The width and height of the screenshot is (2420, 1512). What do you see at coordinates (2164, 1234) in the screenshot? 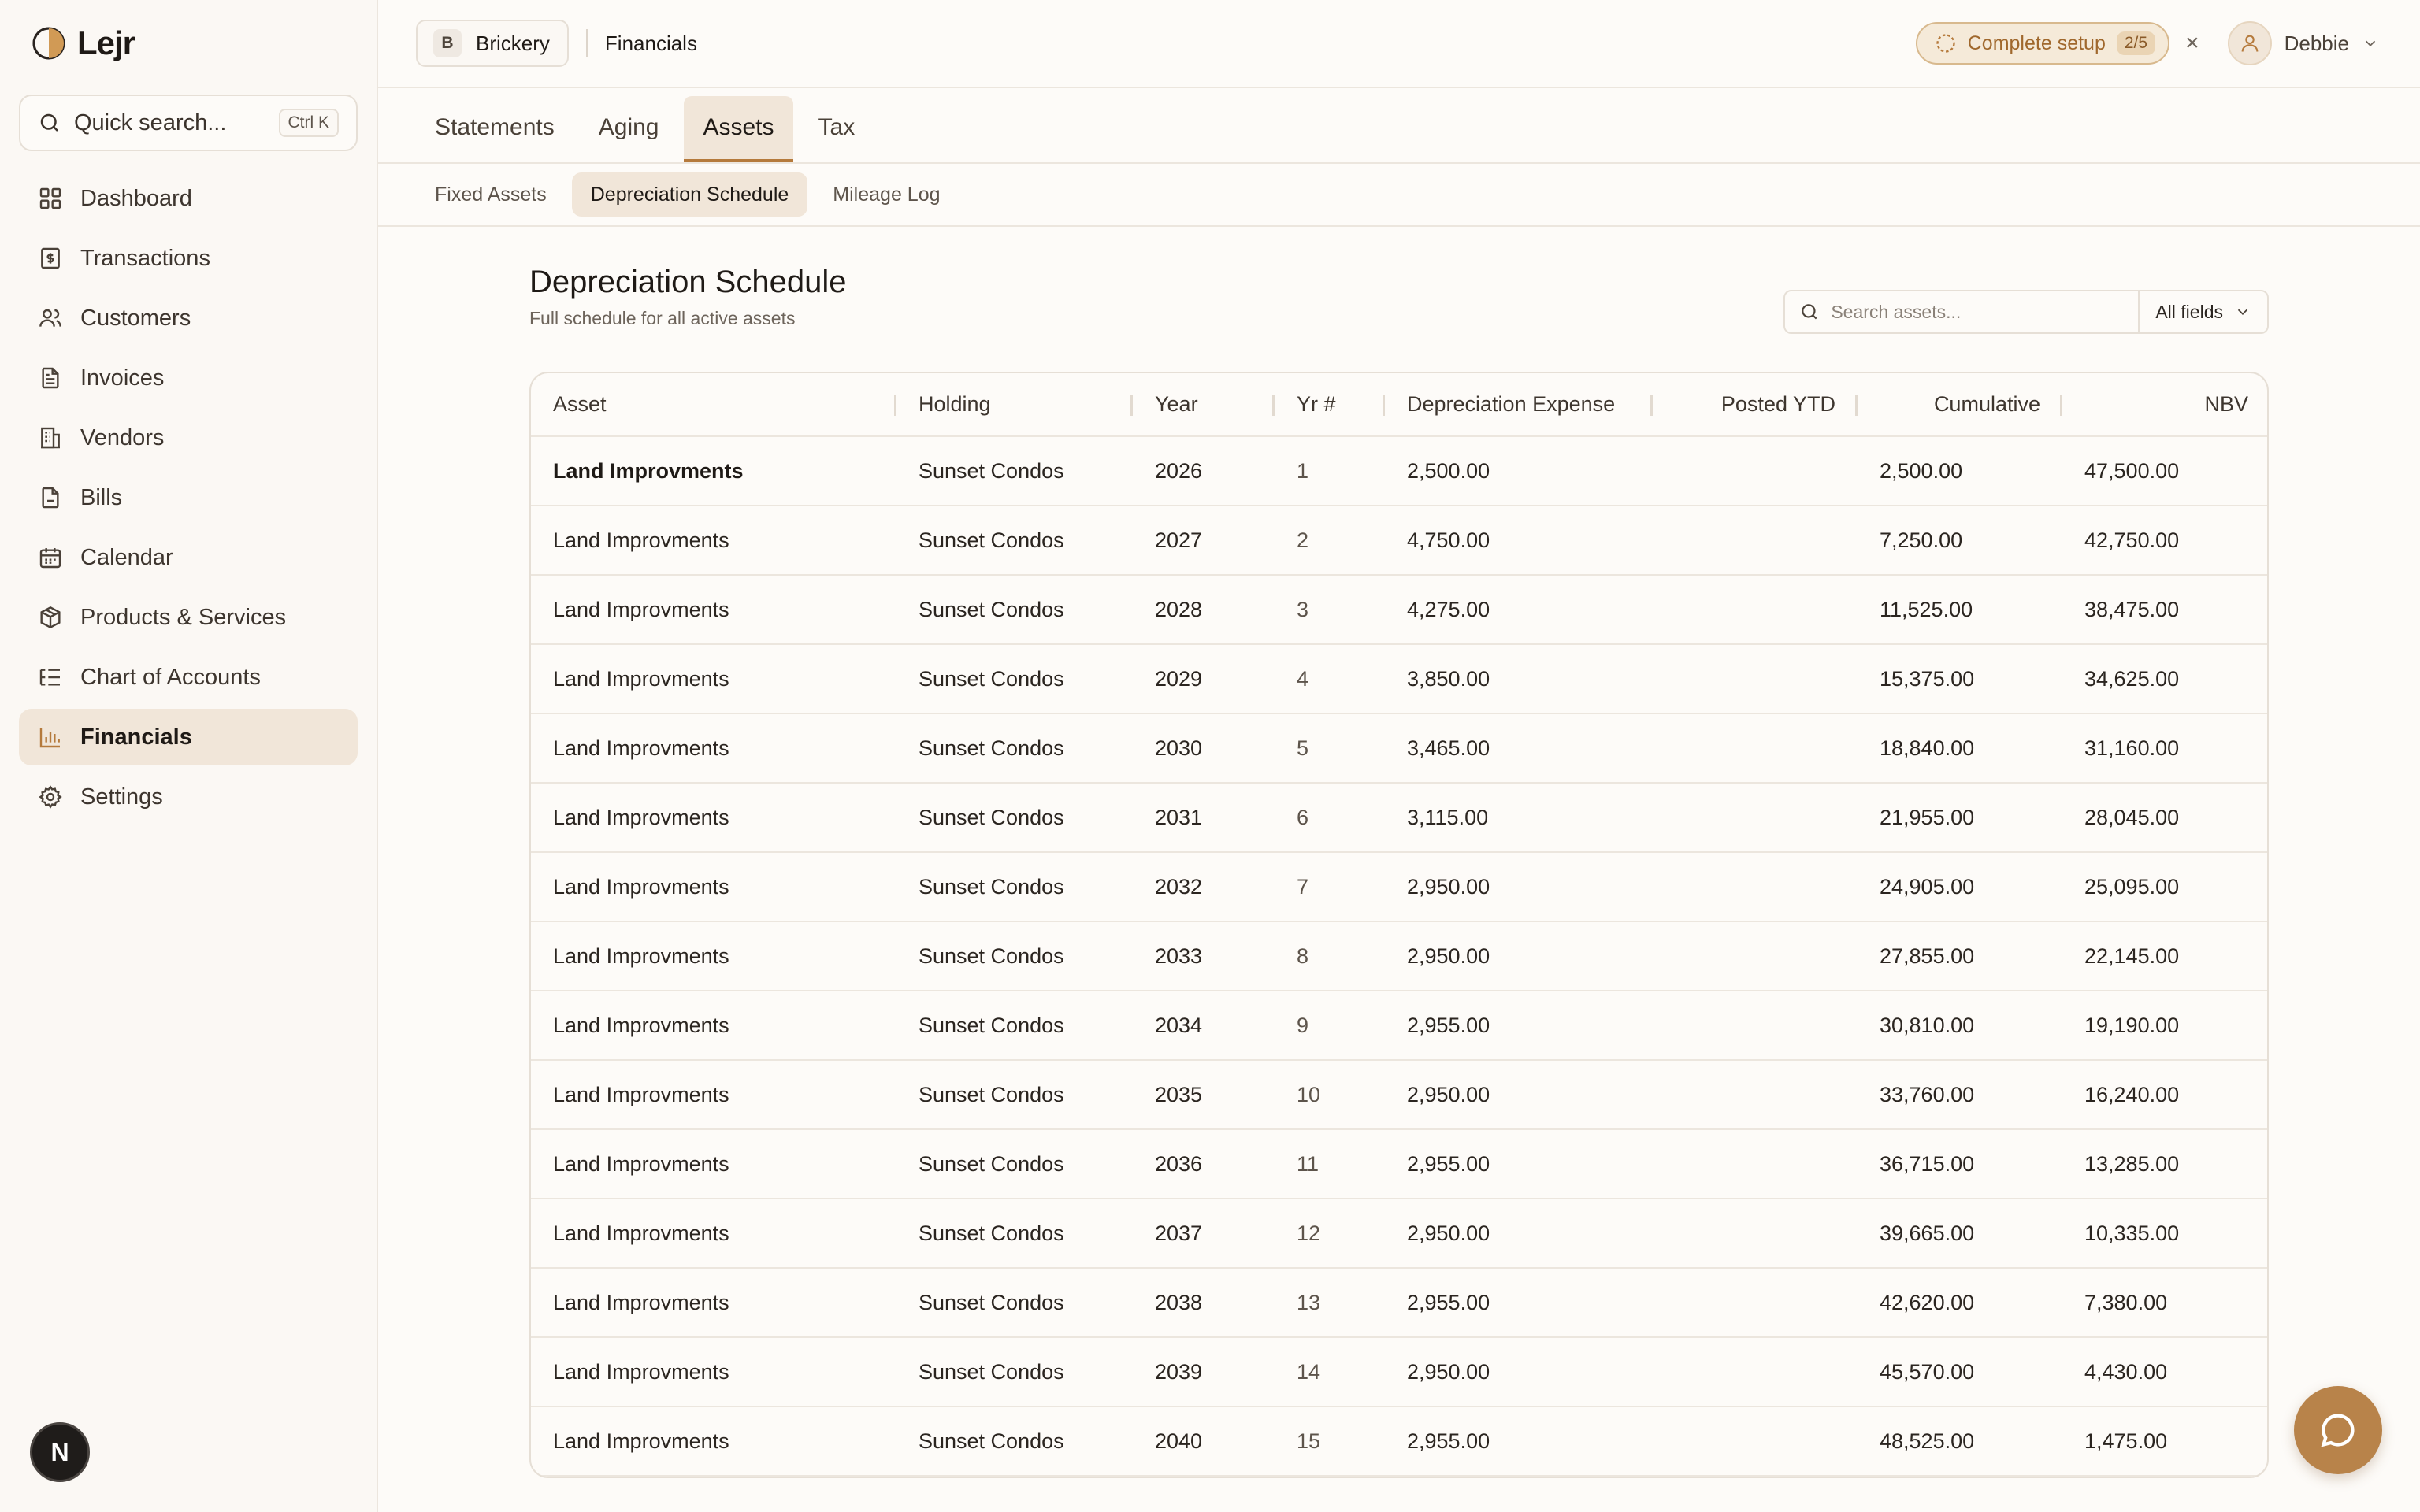
I see `cell-nbv: 10,335.00` at bounding box center [2164, 1234].